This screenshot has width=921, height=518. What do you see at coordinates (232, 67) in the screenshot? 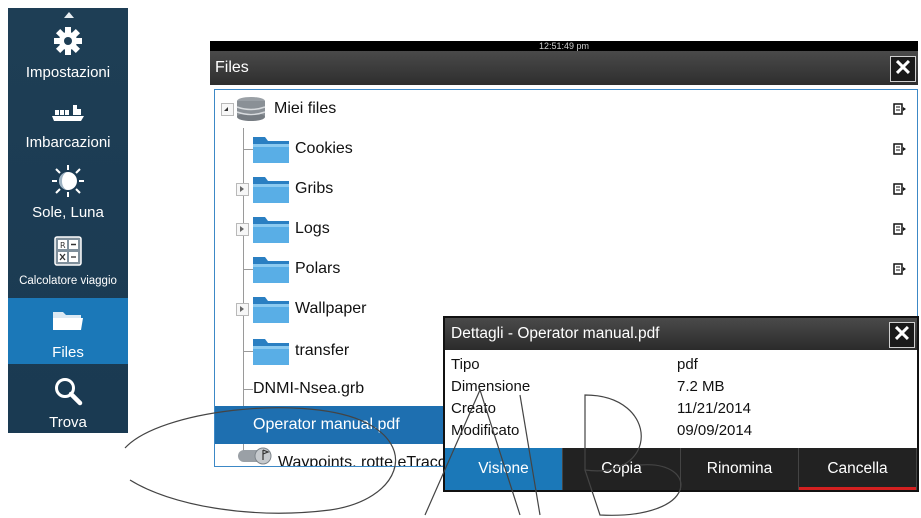
I see `window-title: Files` at bounding box center [232, 67].